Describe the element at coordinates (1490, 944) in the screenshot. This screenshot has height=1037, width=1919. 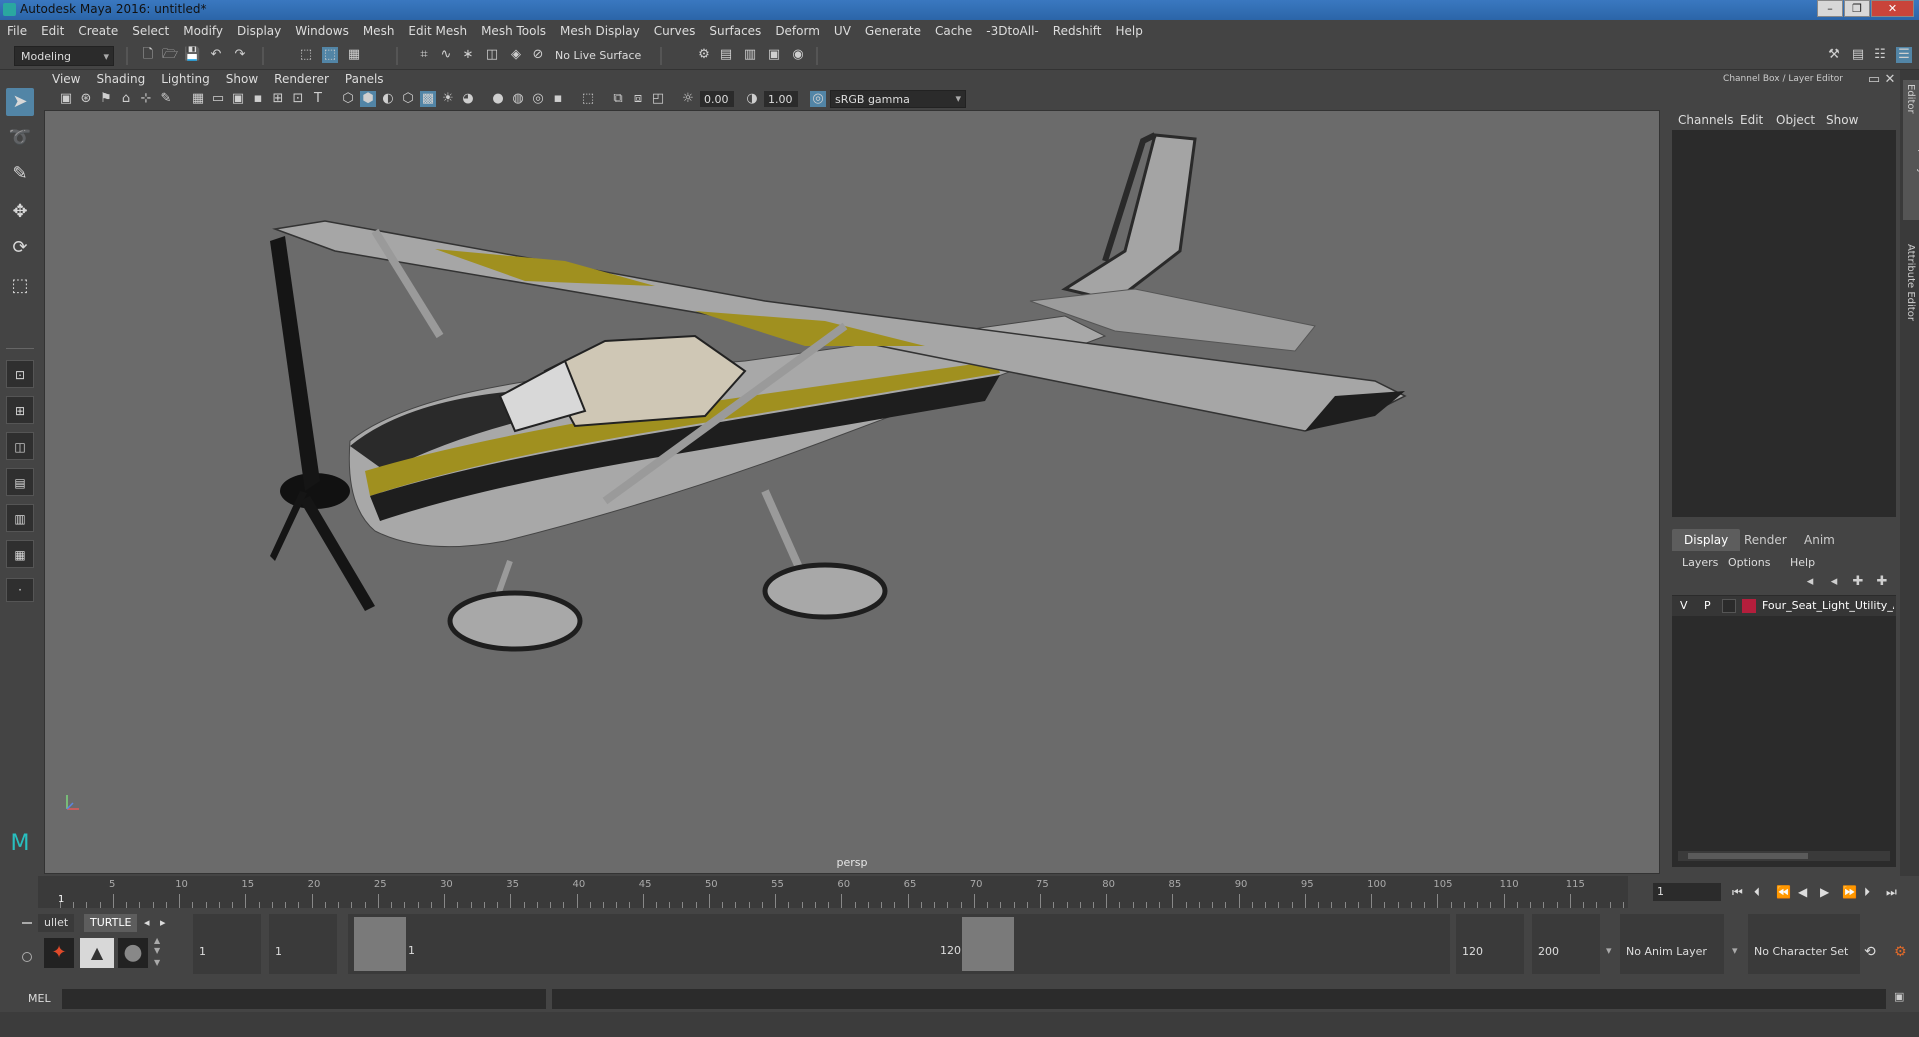
I see `playback-end-field: 120` at that location.